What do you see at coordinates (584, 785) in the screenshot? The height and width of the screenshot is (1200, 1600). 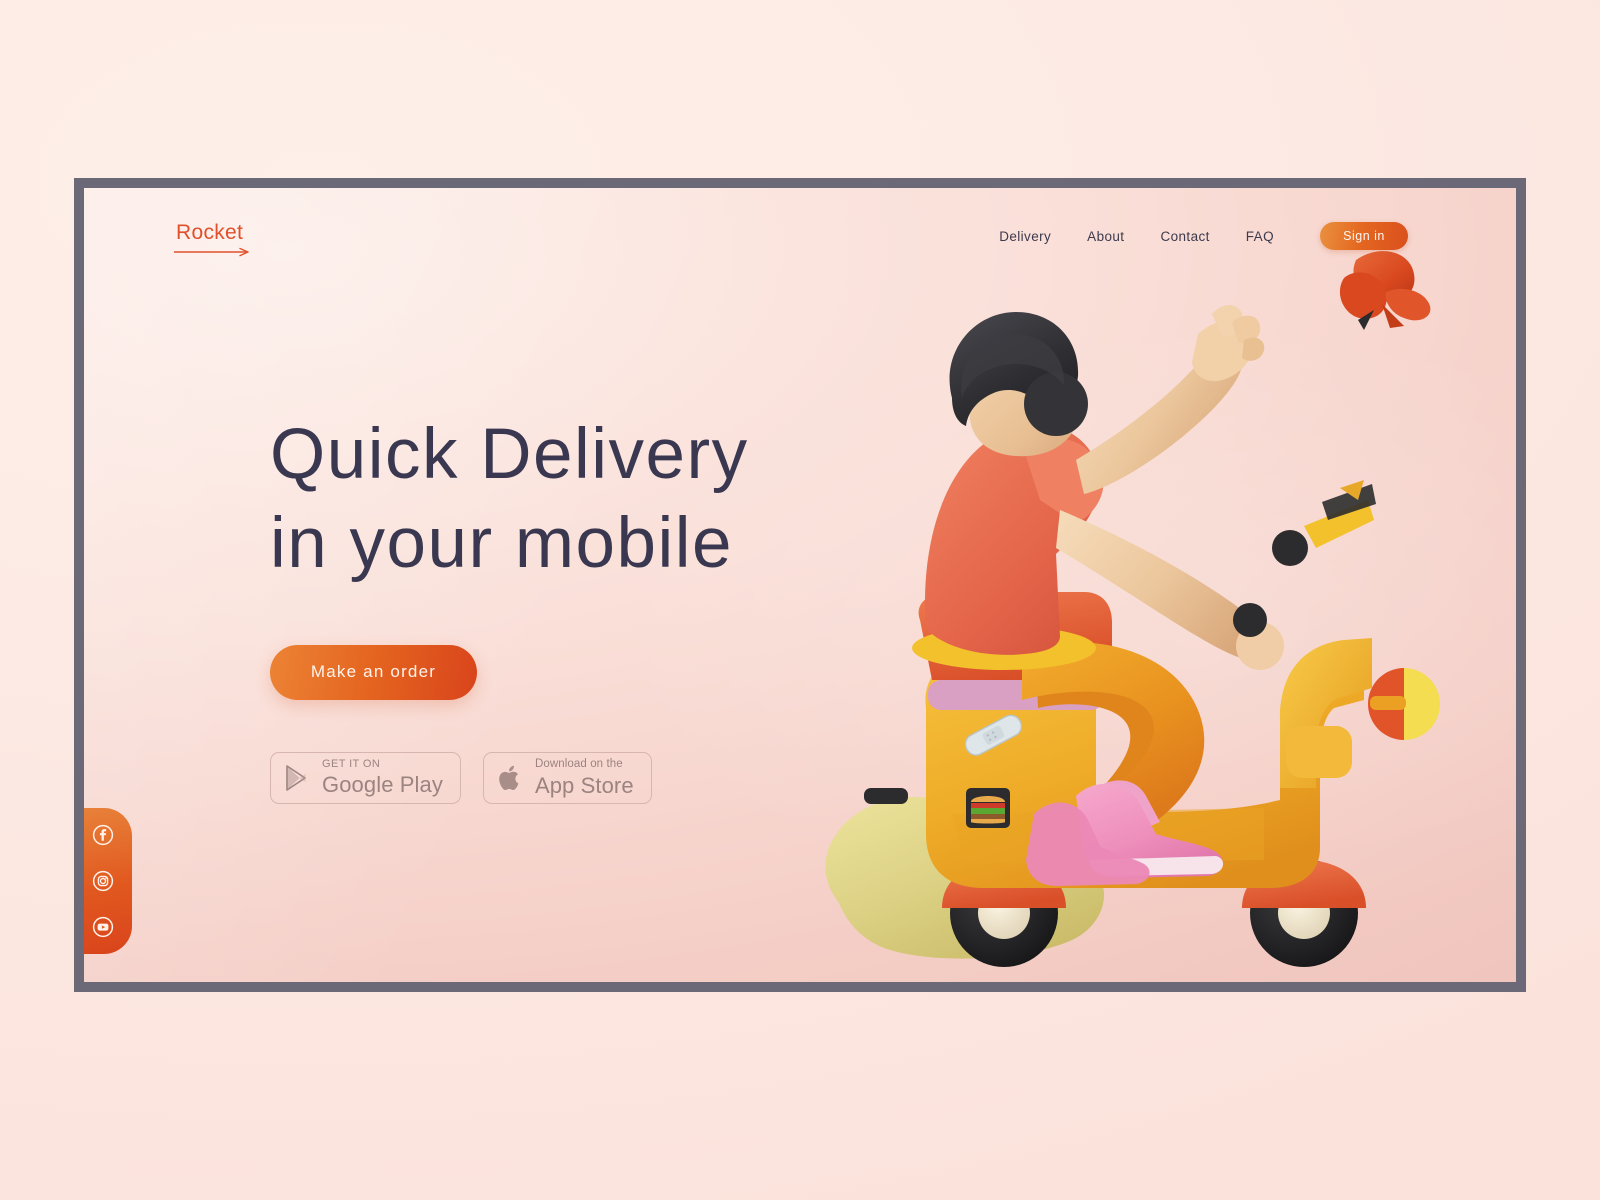 I see `app-store-badge-big: App Store` at bounding box center [584, 785].